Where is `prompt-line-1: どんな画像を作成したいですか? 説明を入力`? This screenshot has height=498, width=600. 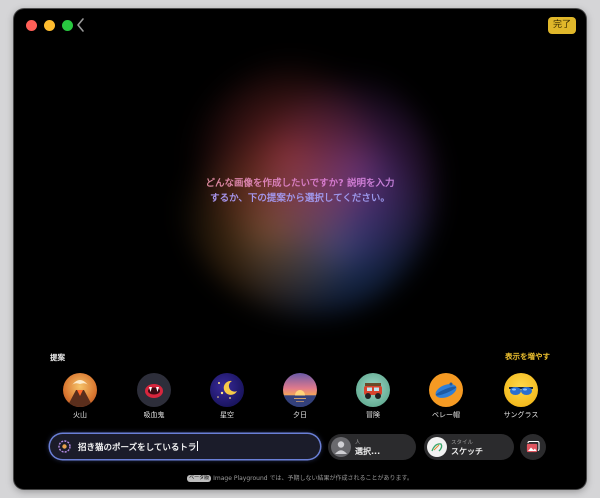 prompt-line-1: どんな画像を作成したいですか? 説明を入力 is located at coordinates (300, 183).